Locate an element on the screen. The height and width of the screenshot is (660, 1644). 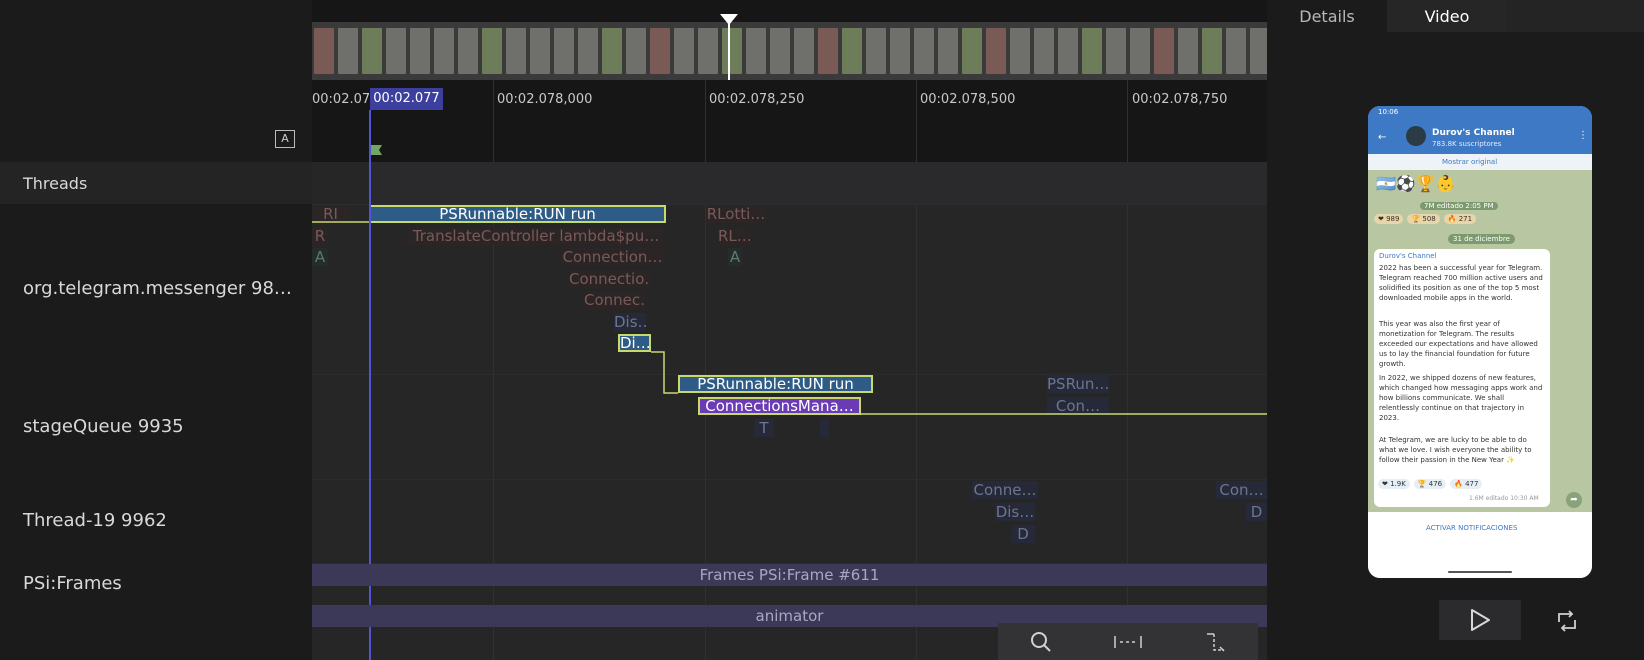
play-icon is located at coordinates (1480, 620).